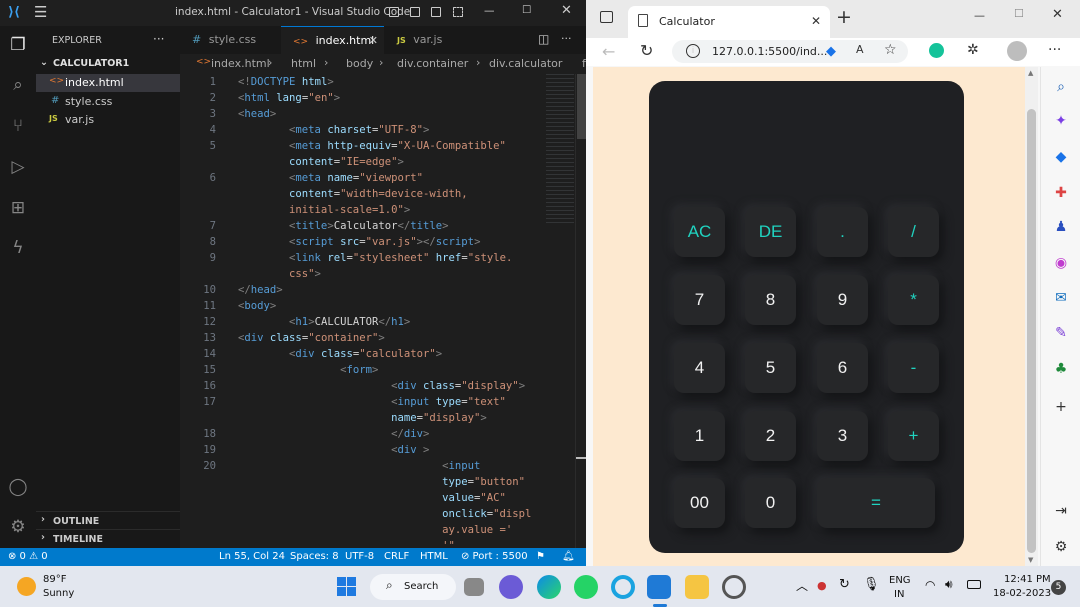  I want to click on wifi-icon: ◠, so click(930, 585).